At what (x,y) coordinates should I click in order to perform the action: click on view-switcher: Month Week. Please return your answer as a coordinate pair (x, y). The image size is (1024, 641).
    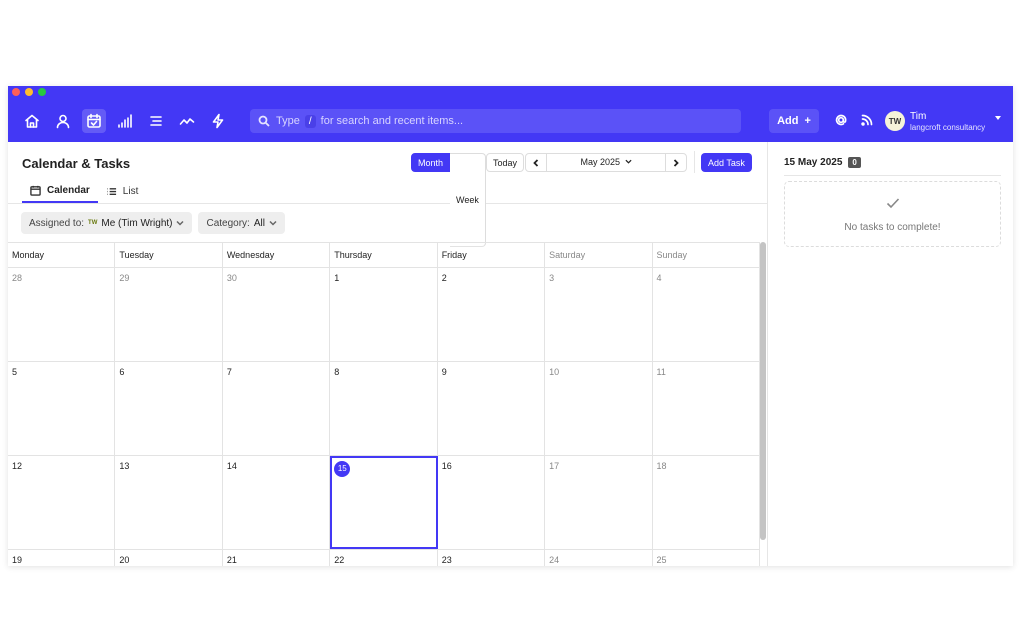
    Looking at the image, I should click on (448, 200).